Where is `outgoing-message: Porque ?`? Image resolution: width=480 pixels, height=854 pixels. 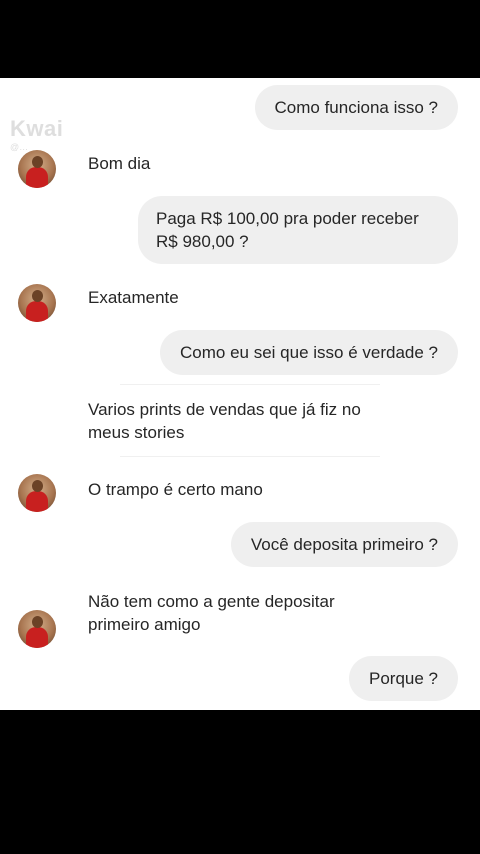
outgoing-message: Porque ? is located at coordinates (403, 678).